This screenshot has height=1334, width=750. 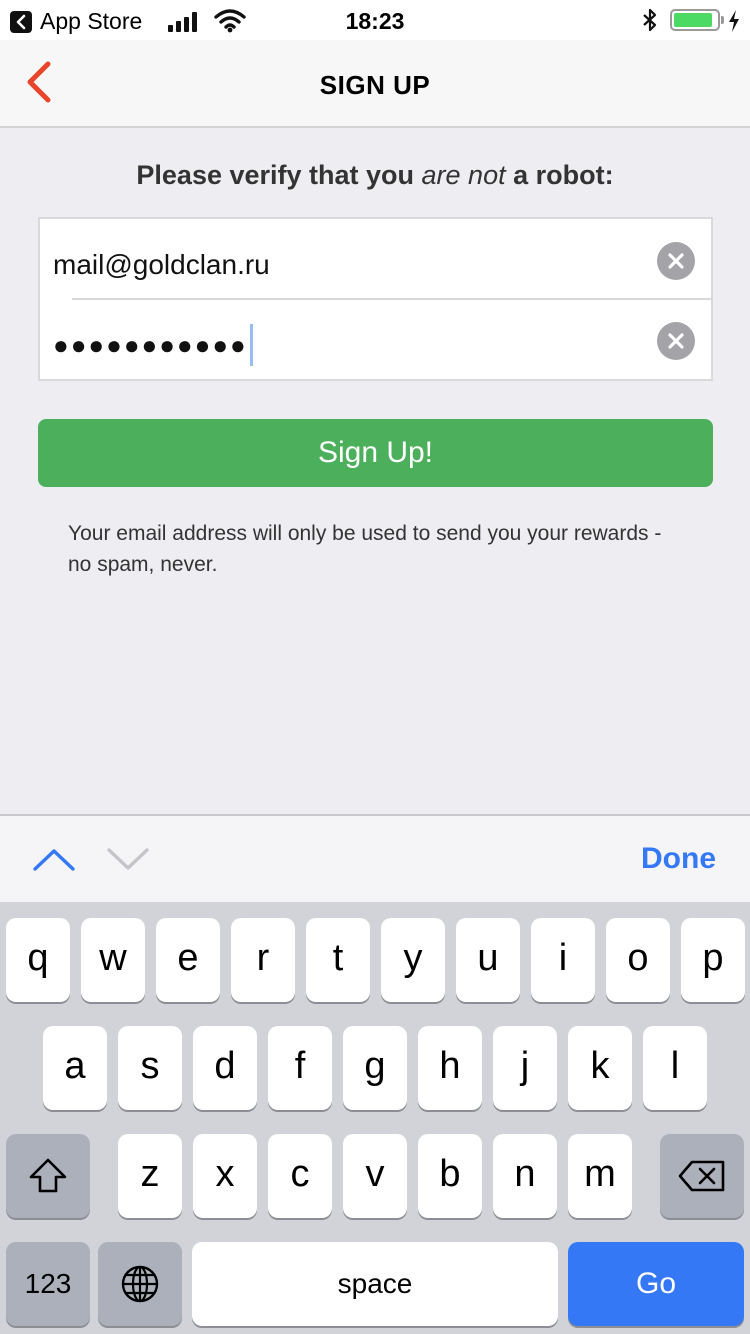 I want to click on clear-password-button, so click(x=676, y=341).